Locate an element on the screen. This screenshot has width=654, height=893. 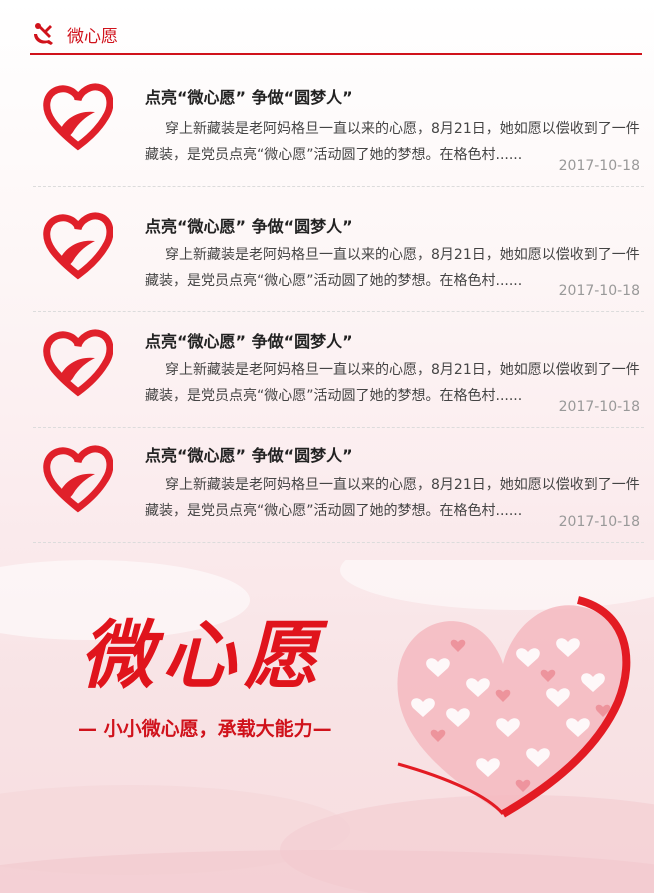
banner-title: 微心愿 is located at coordinates (203, 656).